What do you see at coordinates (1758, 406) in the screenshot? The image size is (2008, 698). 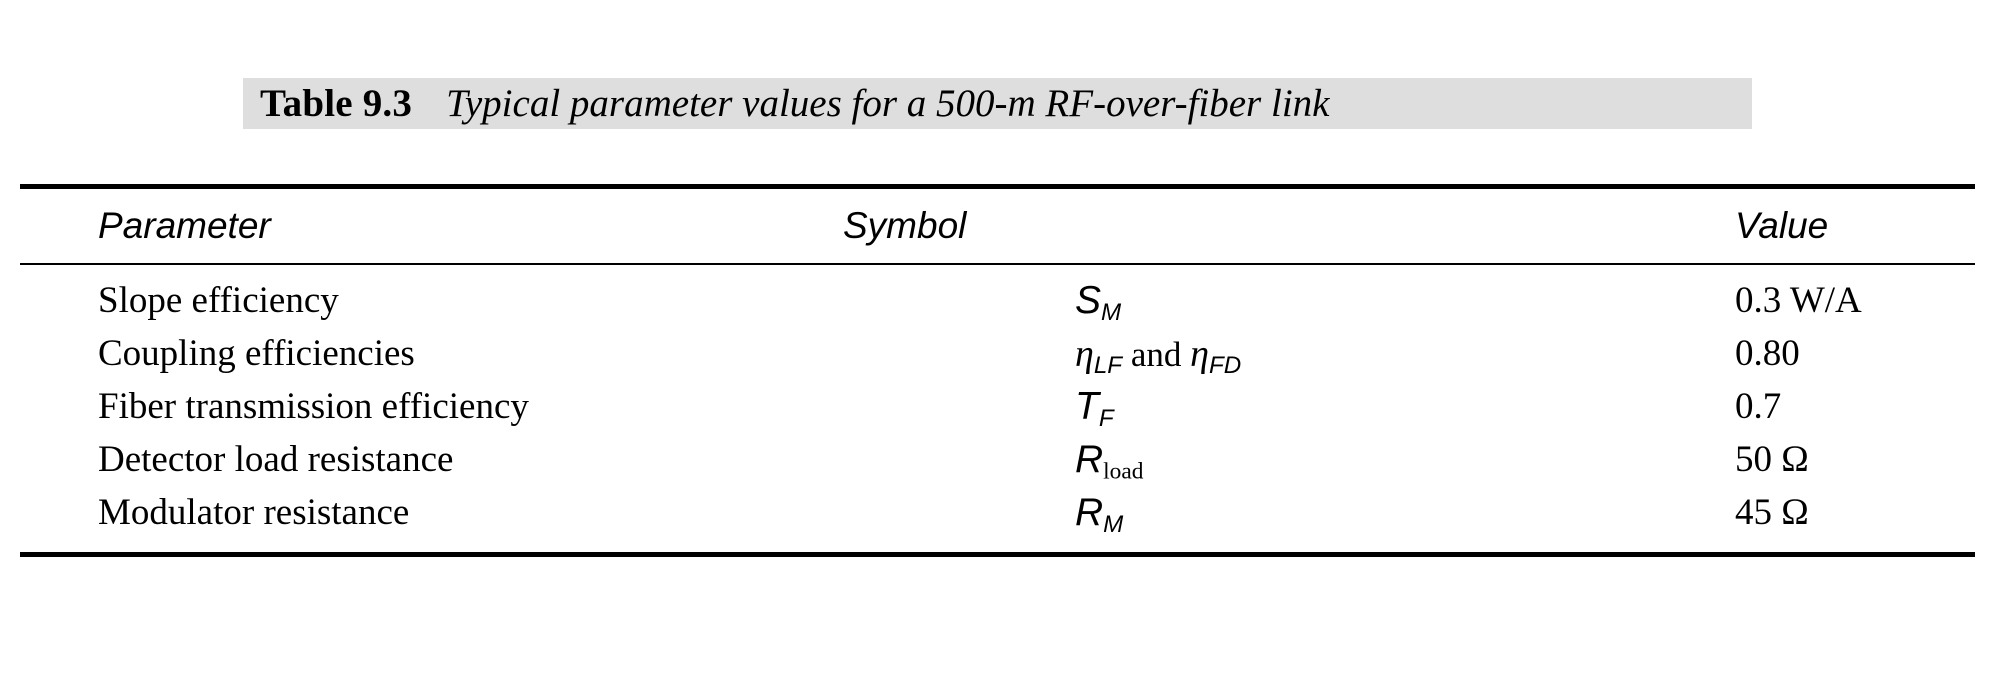 I see `cell-value: 0.7` at bounding box center [1758, 406].